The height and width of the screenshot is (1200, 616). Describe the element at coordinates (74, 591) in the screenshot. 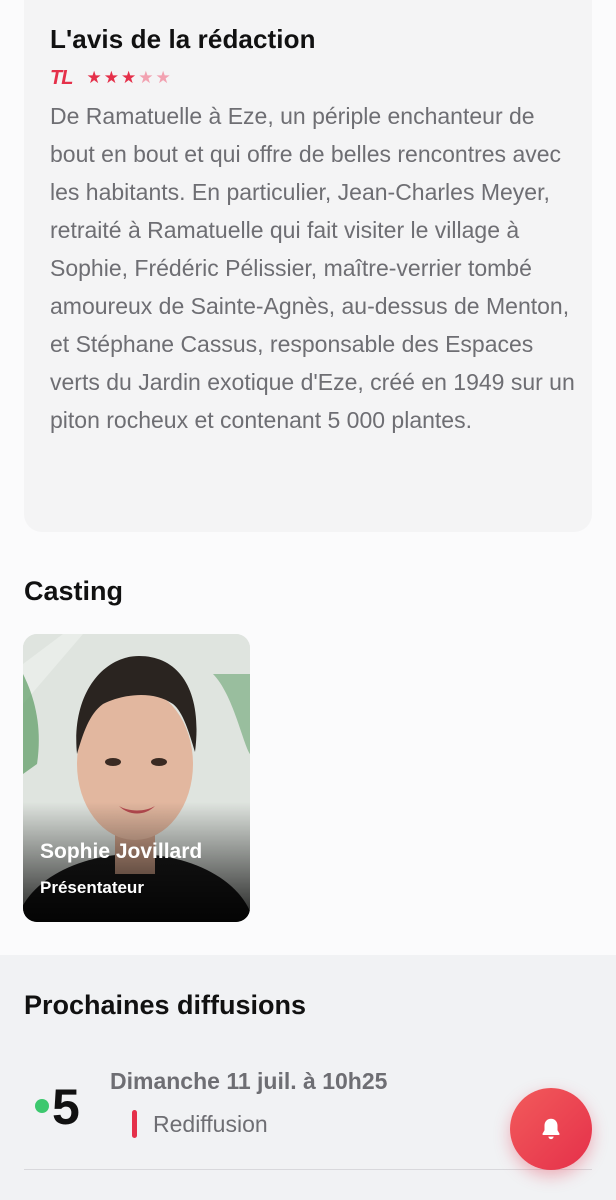

I see `casting-title: Casting` at that location.